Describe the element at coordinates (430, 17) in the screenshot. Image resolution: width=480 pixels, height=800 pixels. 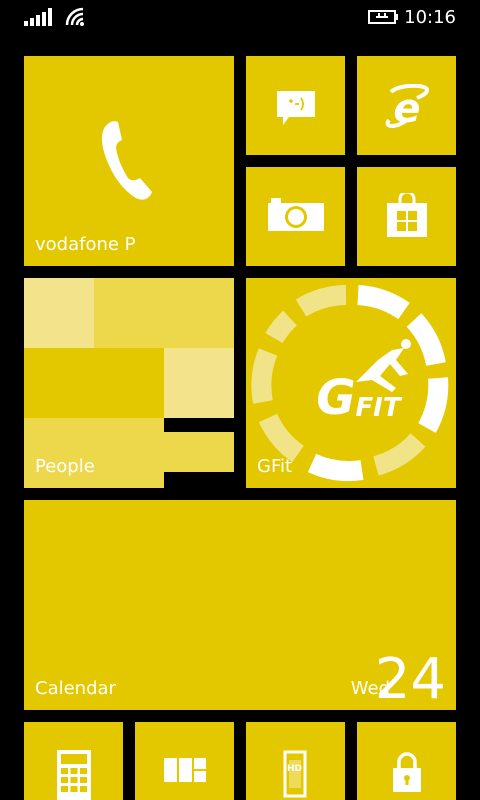
I see `clock: 10:16` at that location.